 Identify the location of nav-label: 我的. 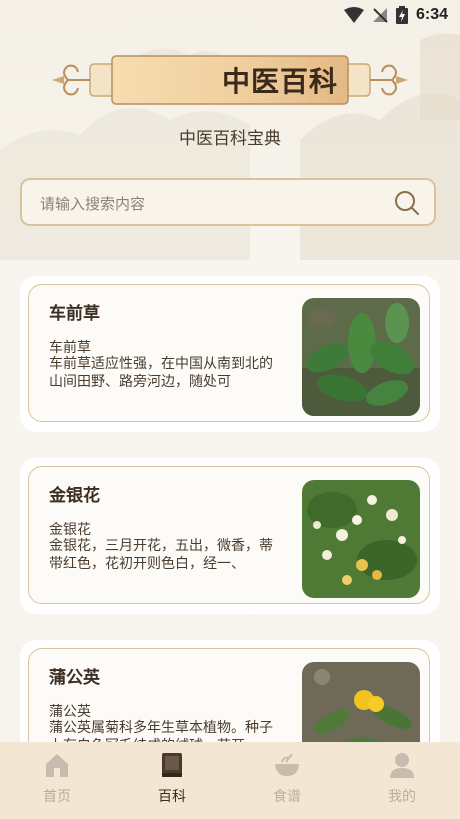
(402, 797).